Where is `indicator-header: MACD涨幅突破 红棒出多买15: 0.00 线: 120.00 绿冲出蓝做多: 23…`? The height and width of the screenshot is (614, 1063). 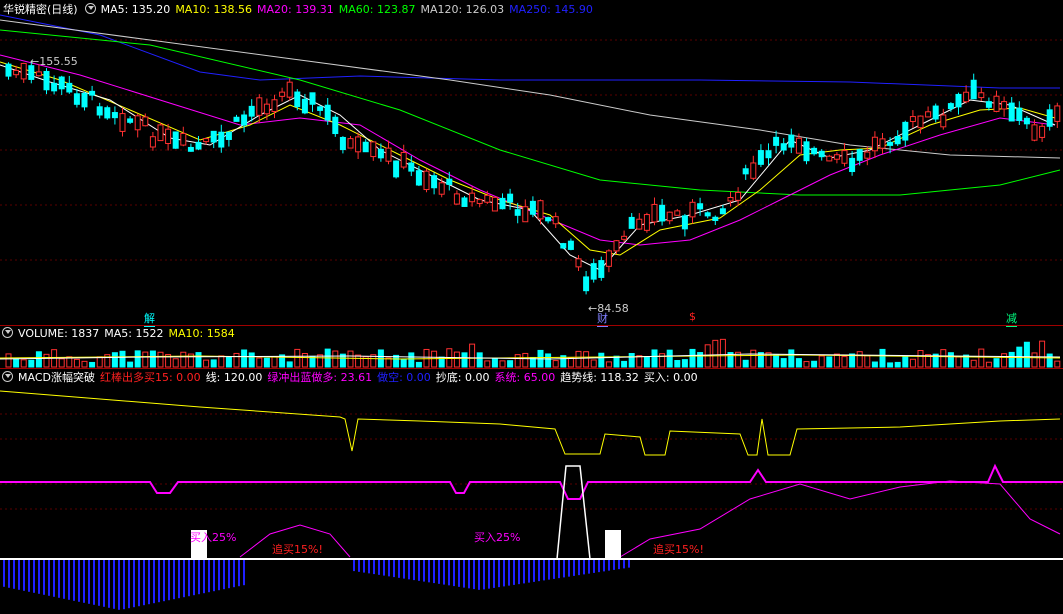 indicator-header: MACD涨幅突破 红棒出多买15: 0.00 线: 120.00 绿冲出蓝做多: 23… is located at coordinates (351, 378).